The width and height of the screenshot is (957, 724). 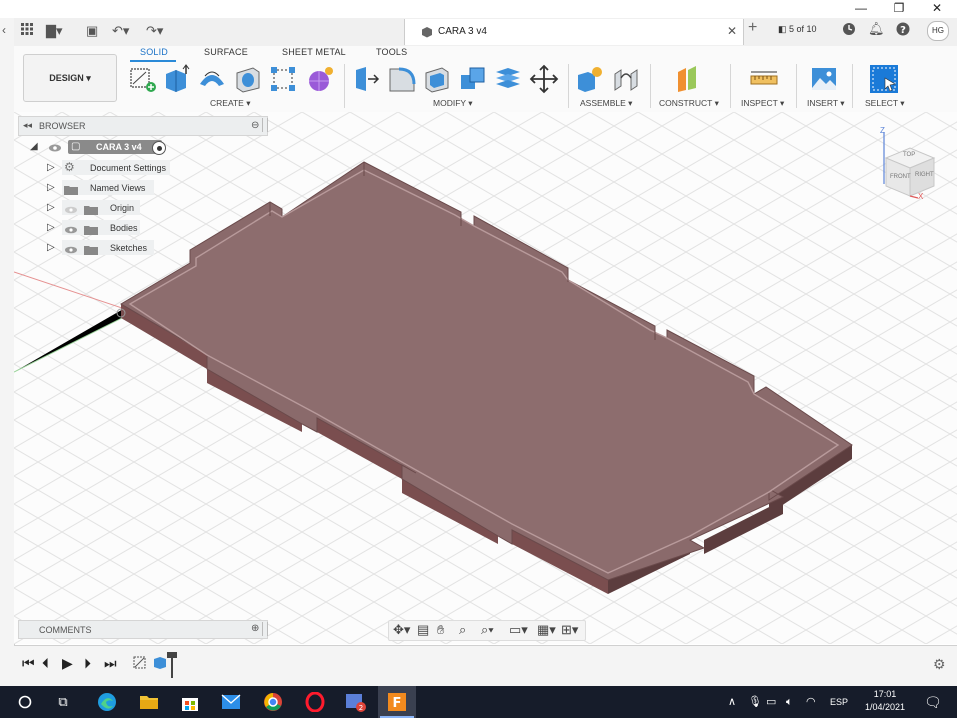 I want to click on revolve-icon, so click(x=212, y=79).